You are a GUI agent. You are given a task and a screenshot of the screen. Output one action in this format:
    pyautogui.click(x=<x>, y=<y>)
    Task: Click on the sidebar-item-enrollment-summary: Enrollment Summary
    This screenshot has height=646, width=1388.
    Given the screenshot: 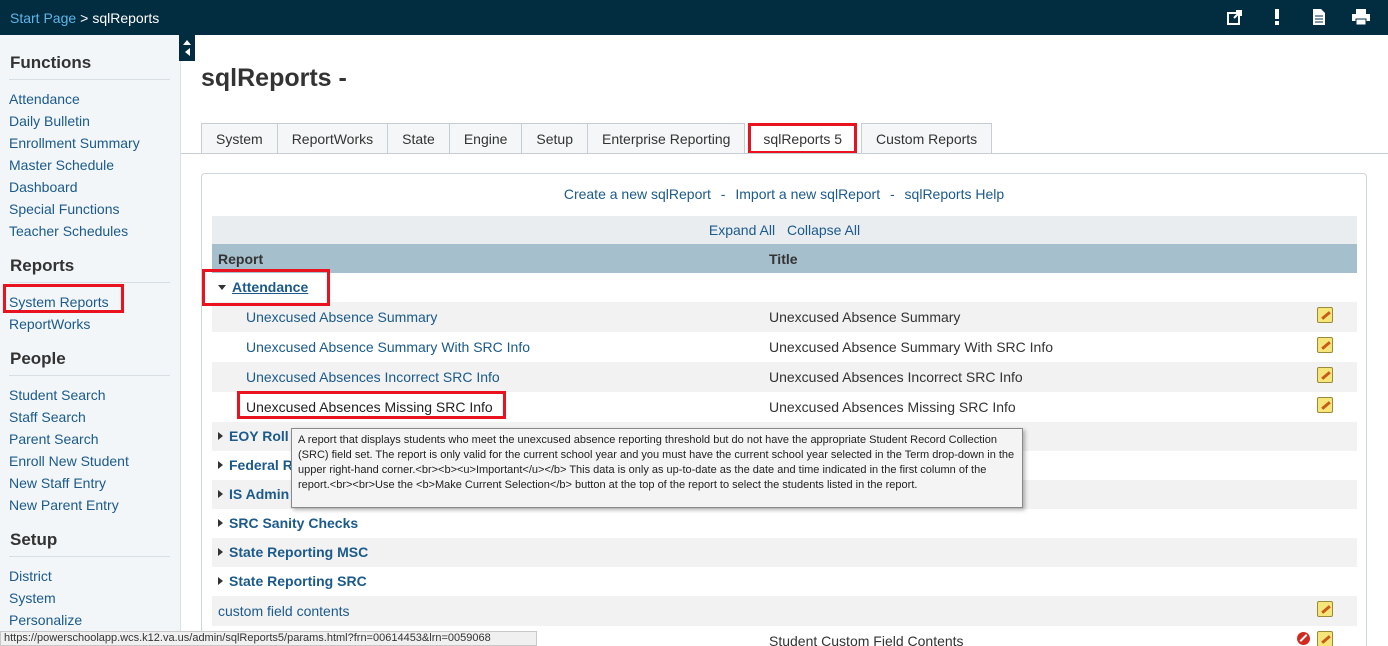 What is the action you would take?
    pyautogui.click(x=94, y=143)
    